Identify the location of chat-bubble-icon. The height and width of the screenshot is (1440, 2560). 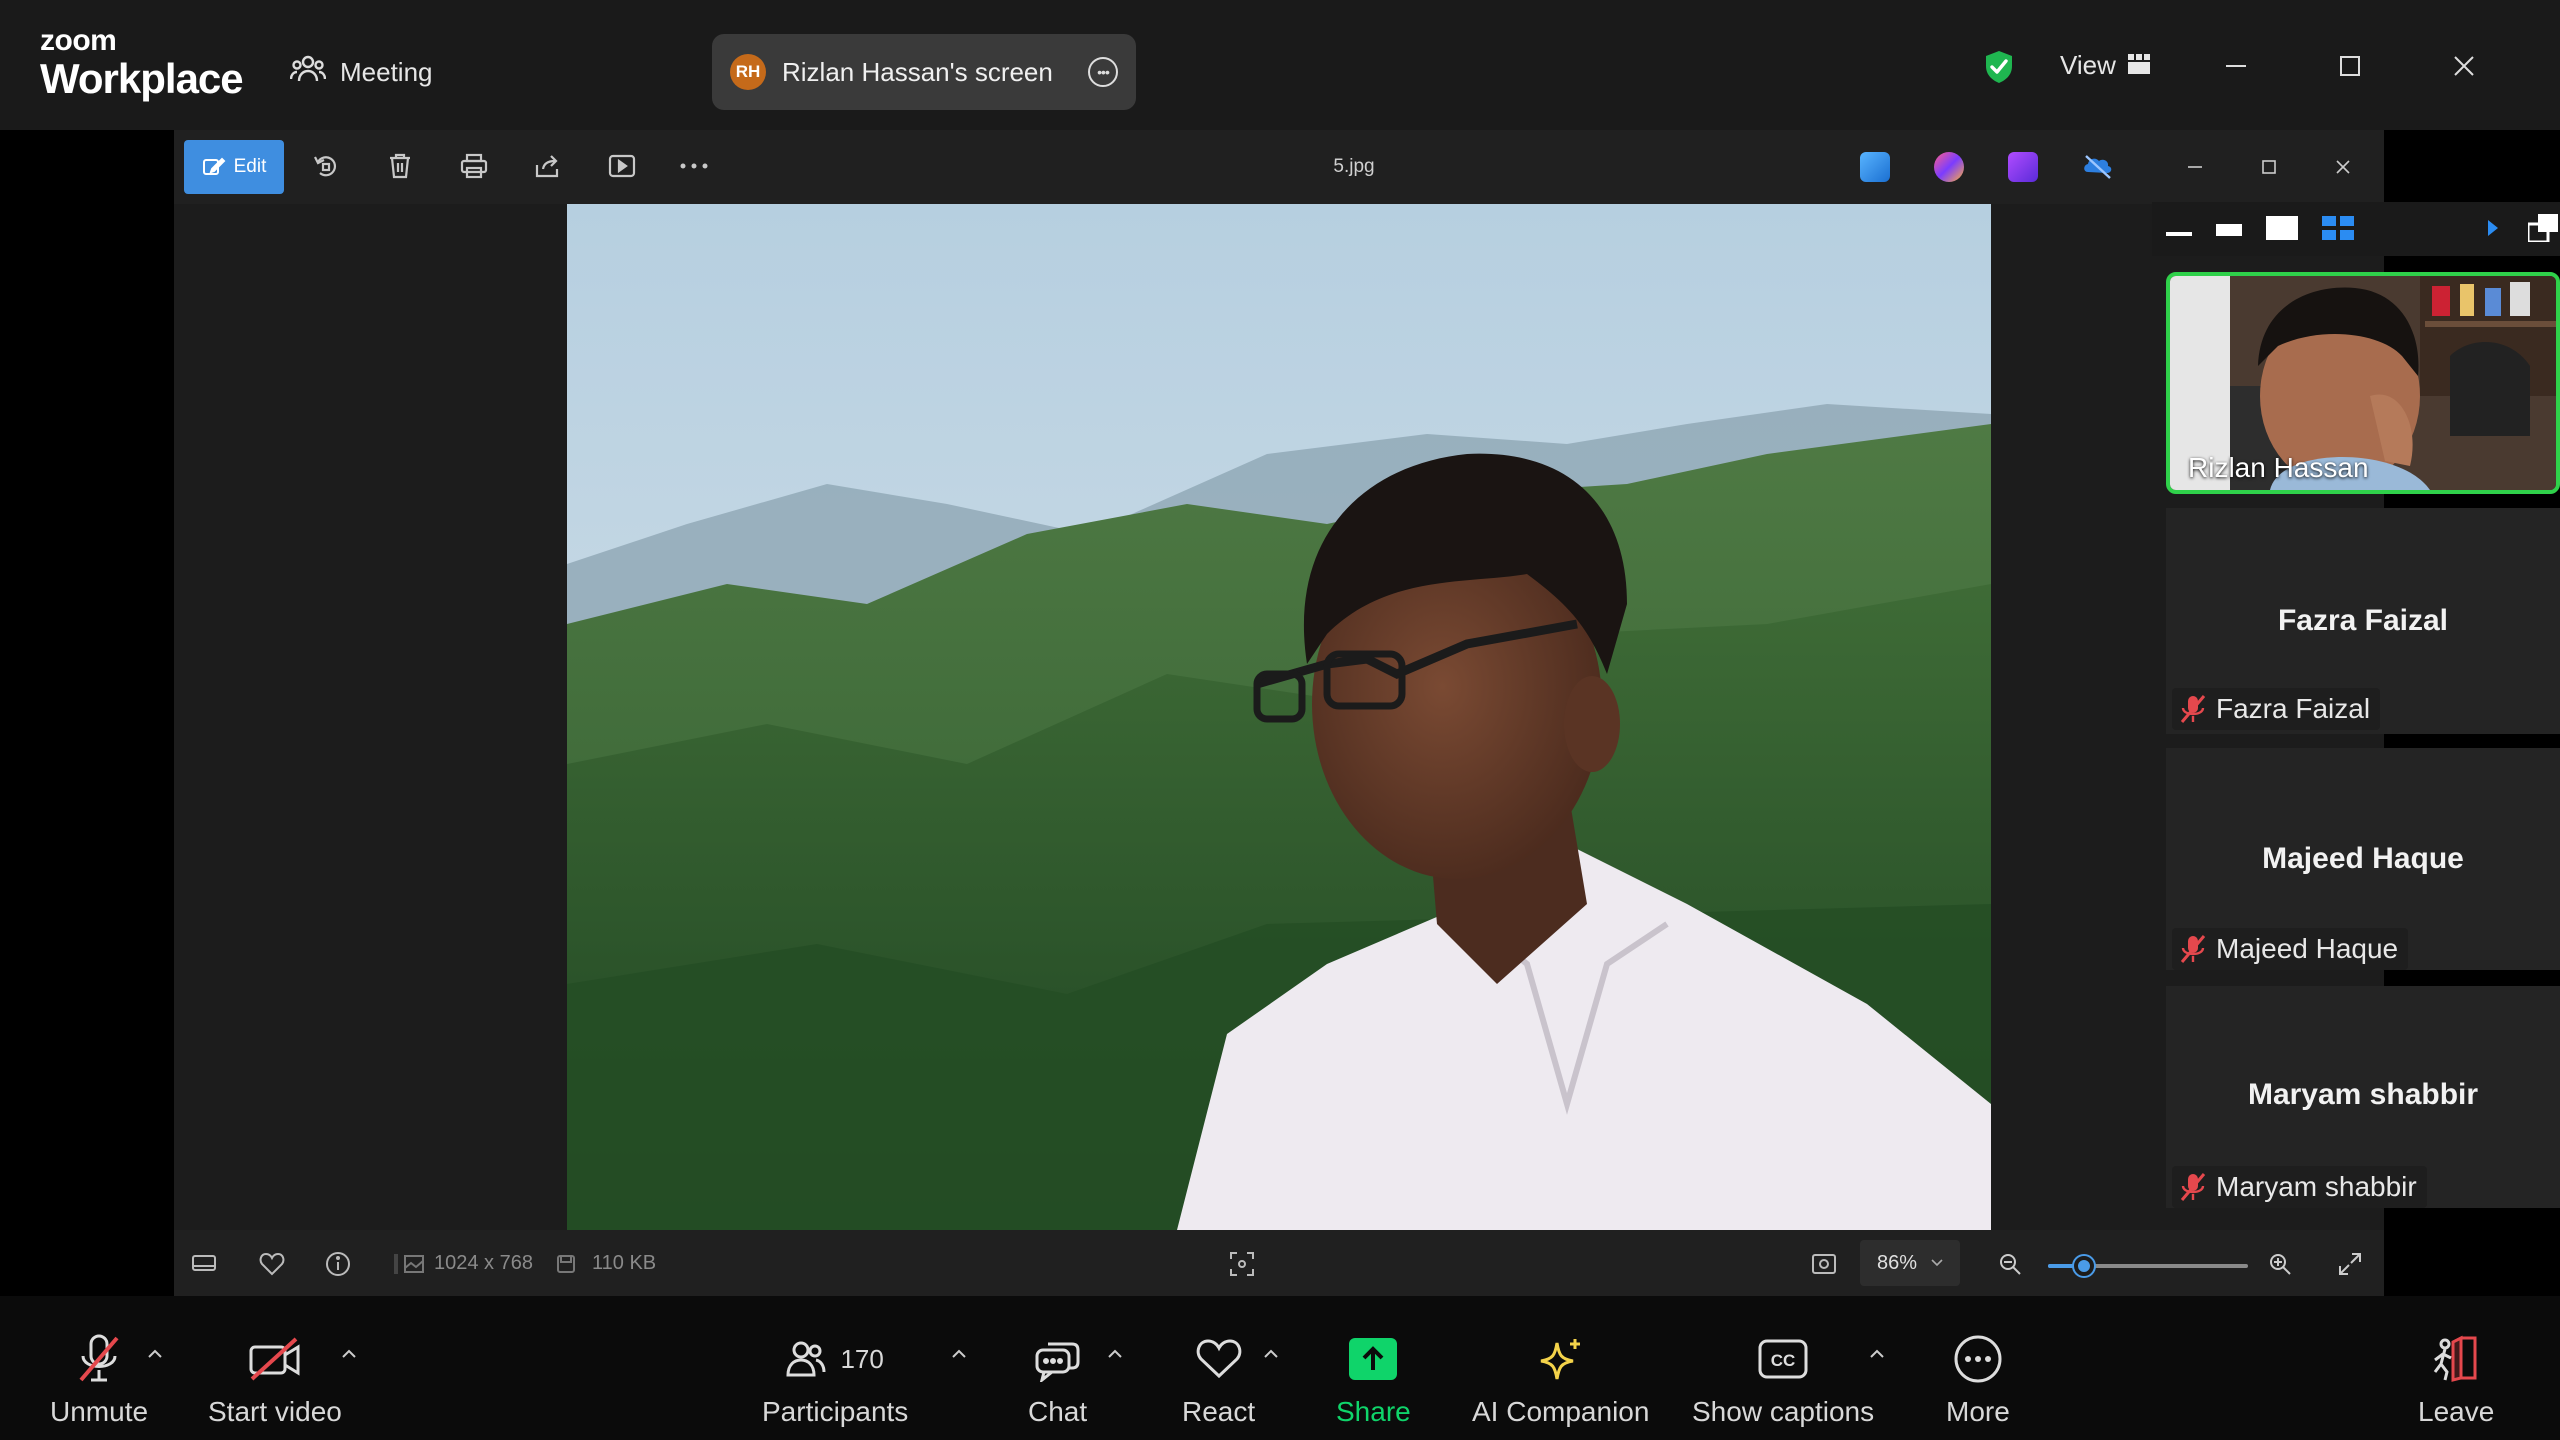
(1058, 1359).